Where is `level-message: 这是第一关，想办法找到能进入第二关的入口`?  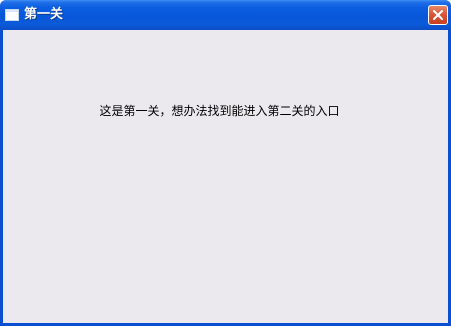
level-message: 这是第一关，想办法找到能进入第二关的入口 is located at coordinates (219, 111).